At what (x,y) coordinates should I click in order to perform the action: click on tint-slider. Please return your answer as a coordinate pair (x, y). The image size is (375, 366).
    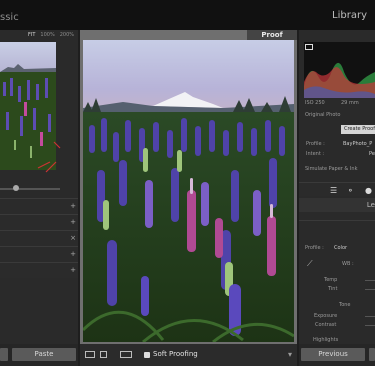
    Looking at the image, I should click on (370, 289).